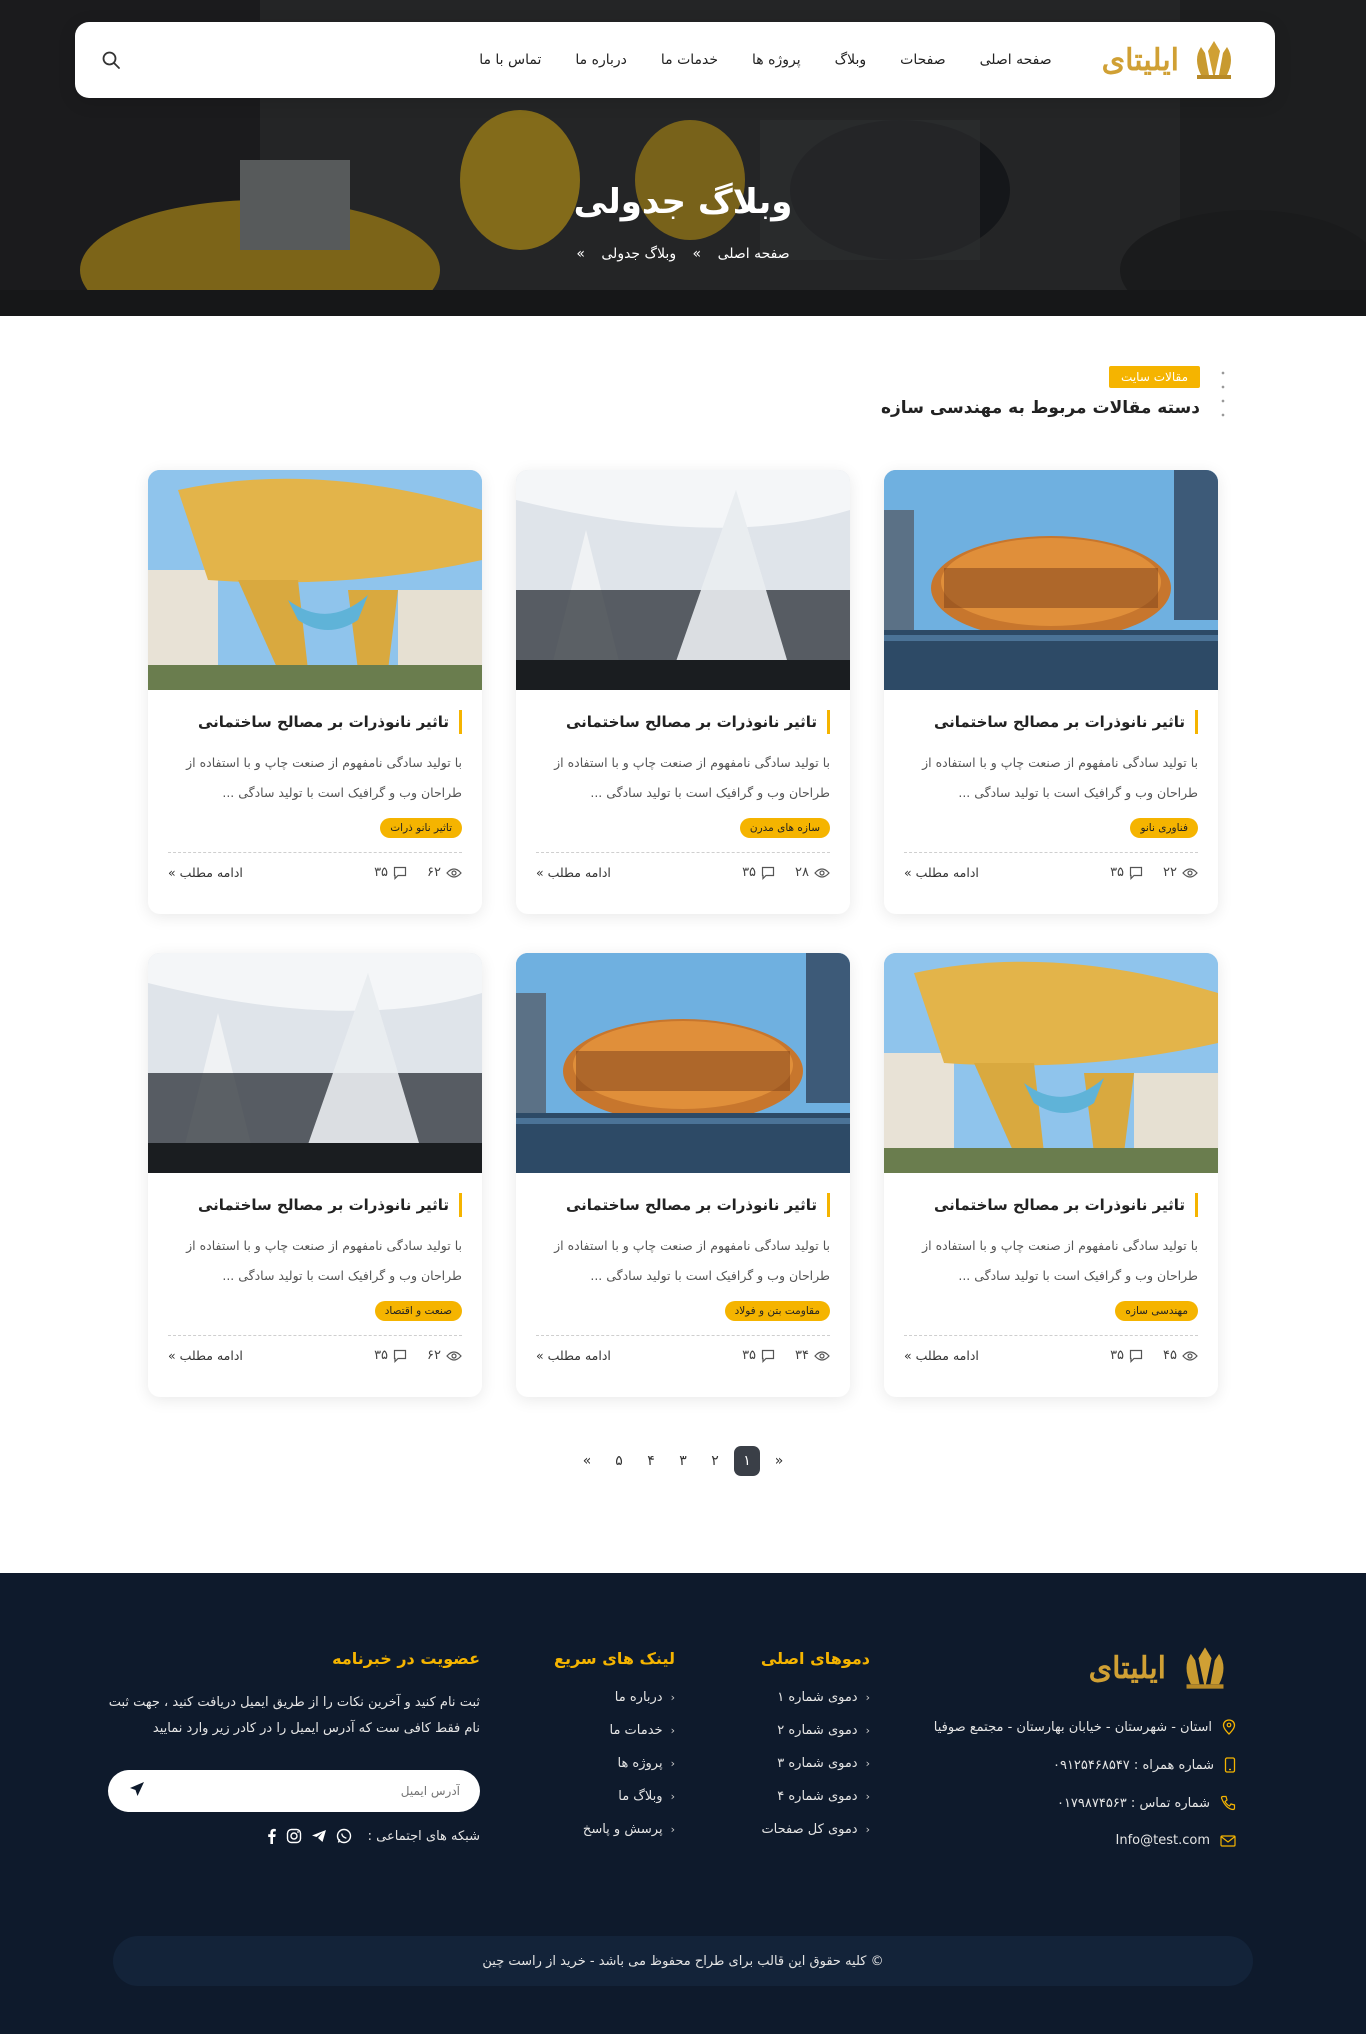 The image size is (1366, 2034). Describe the element at coordinates (421, 828) in the screenshot. I see `card-tag: تاثیر نانو ذرات` at that location.